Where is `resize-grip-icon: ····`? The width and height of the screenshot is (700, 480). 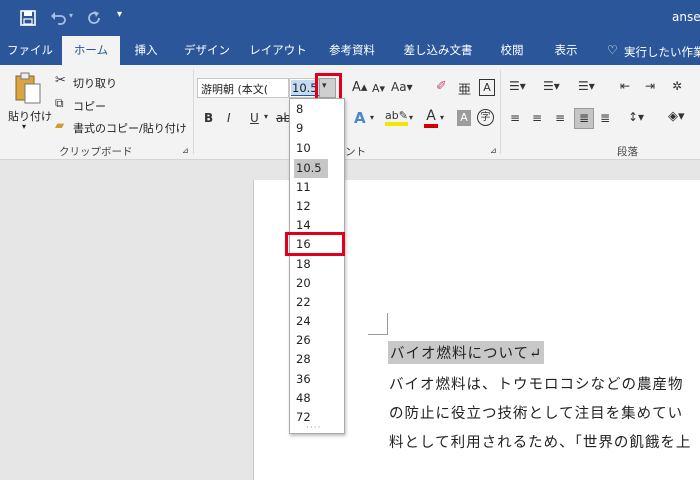
resize-grip-icon: ···· is located at coordinates (313, 428).